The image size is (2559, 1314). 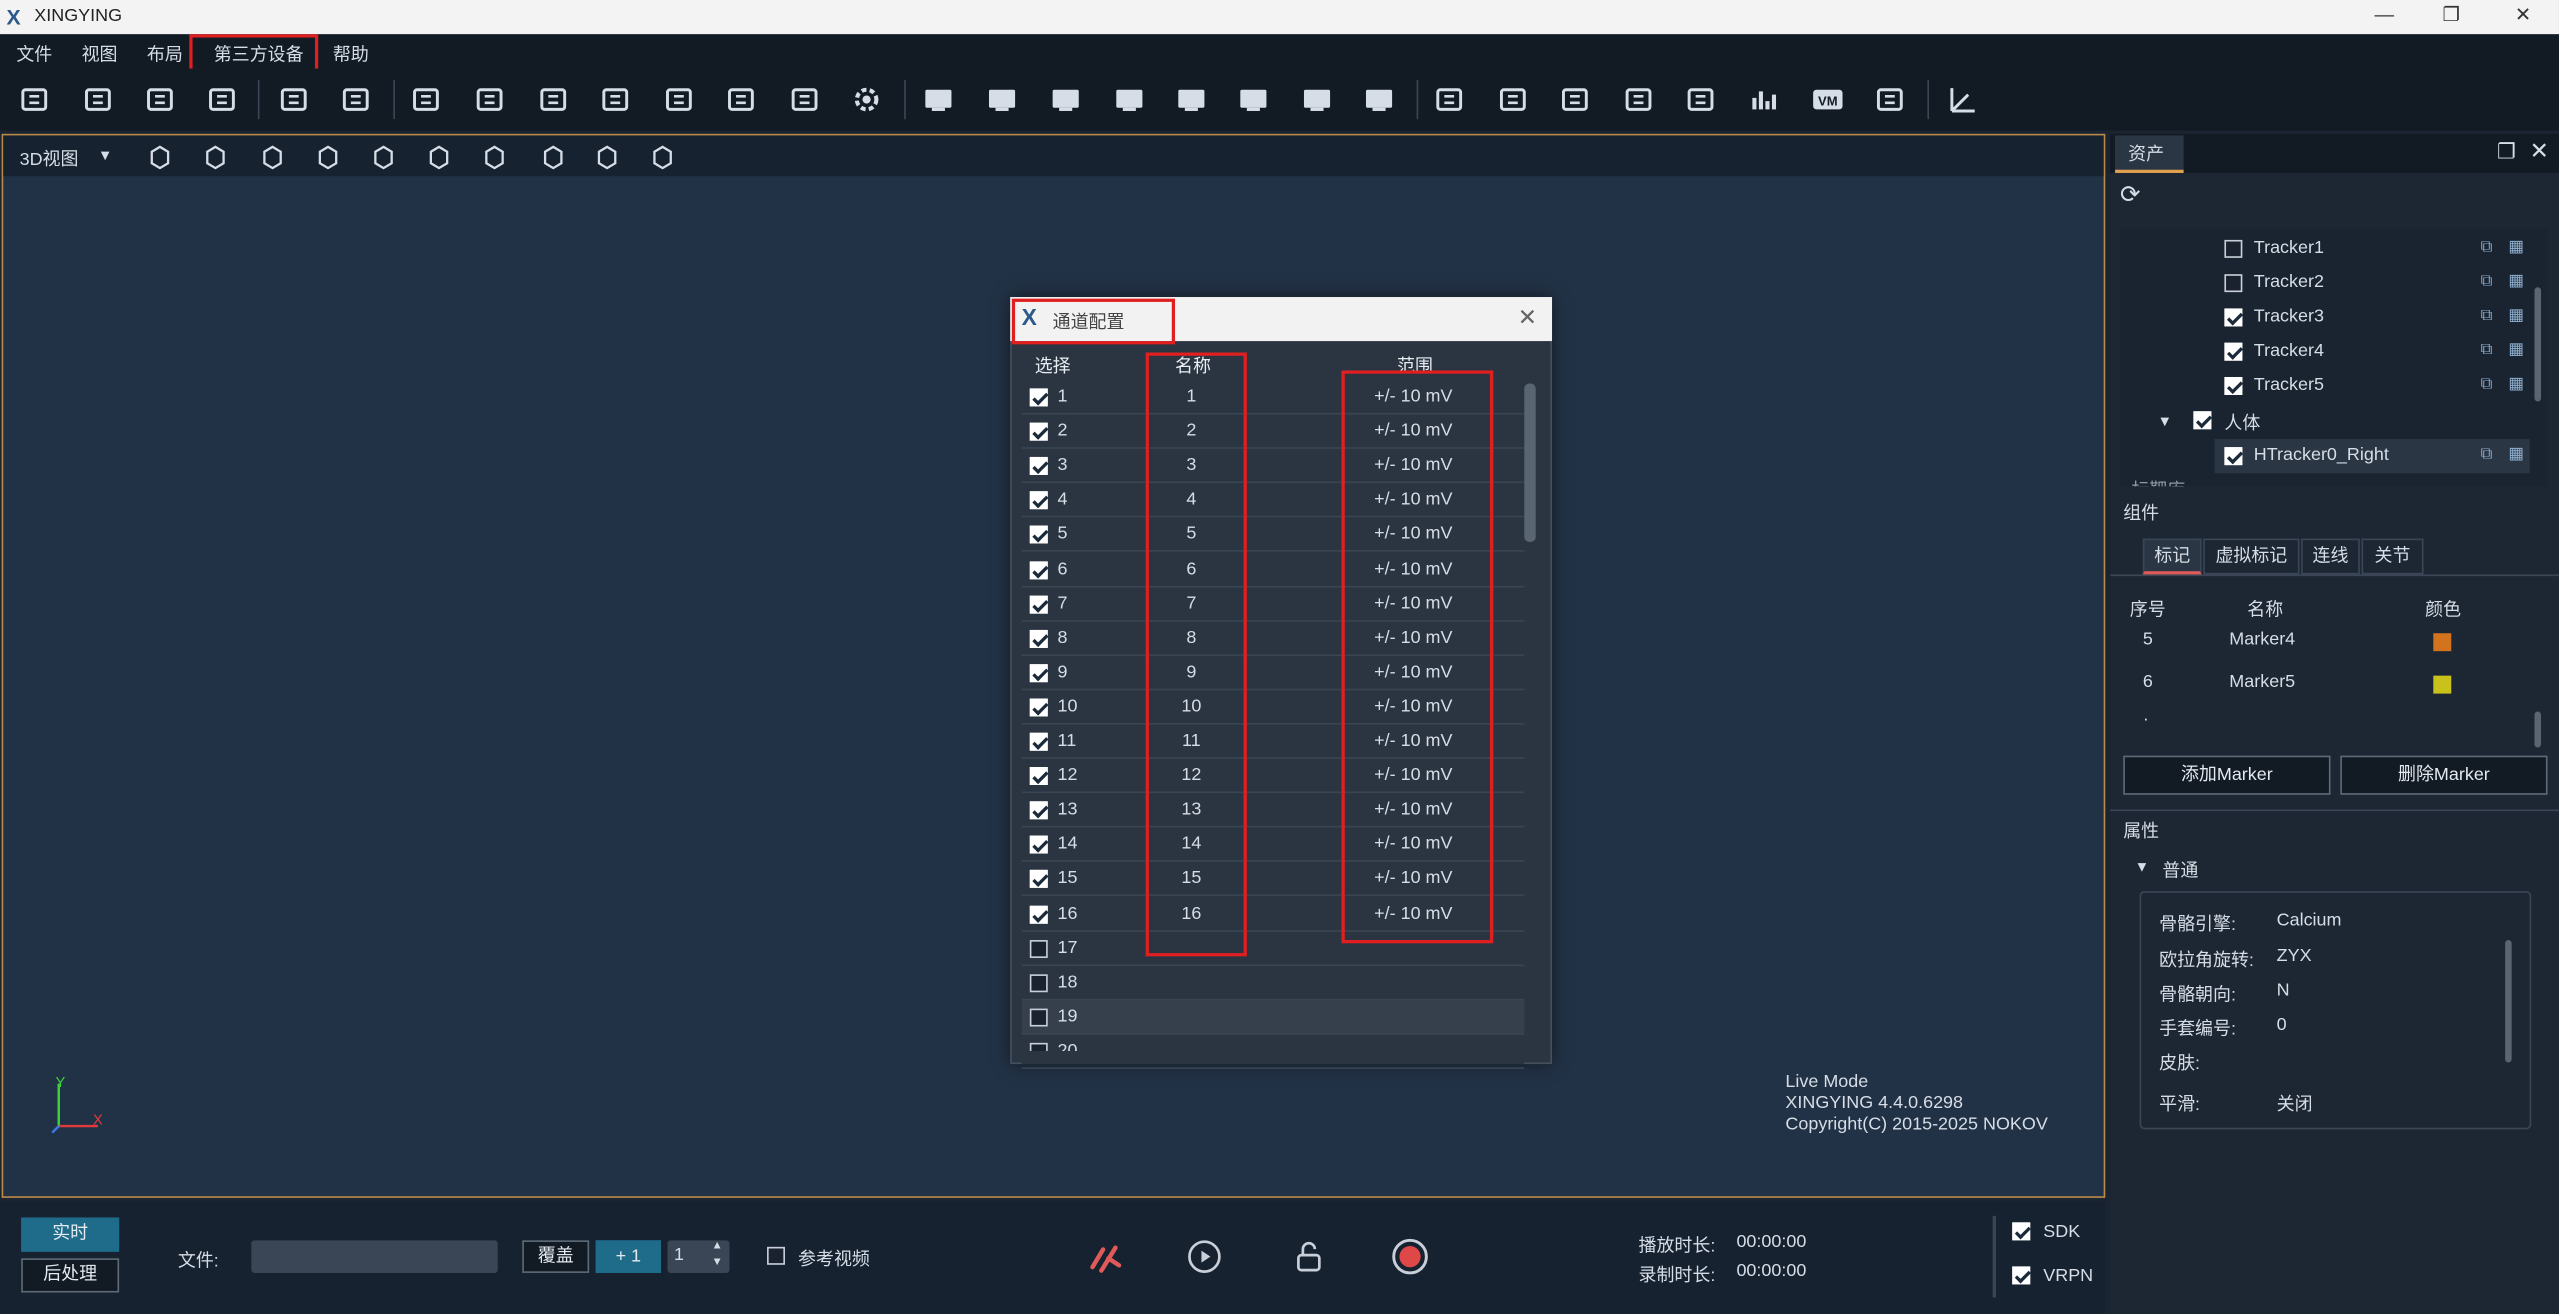 What do you see at coordinates (70, 1234) in the screenshot?
I see `realtime-button: 实时` at bounding box center [70, 1234].